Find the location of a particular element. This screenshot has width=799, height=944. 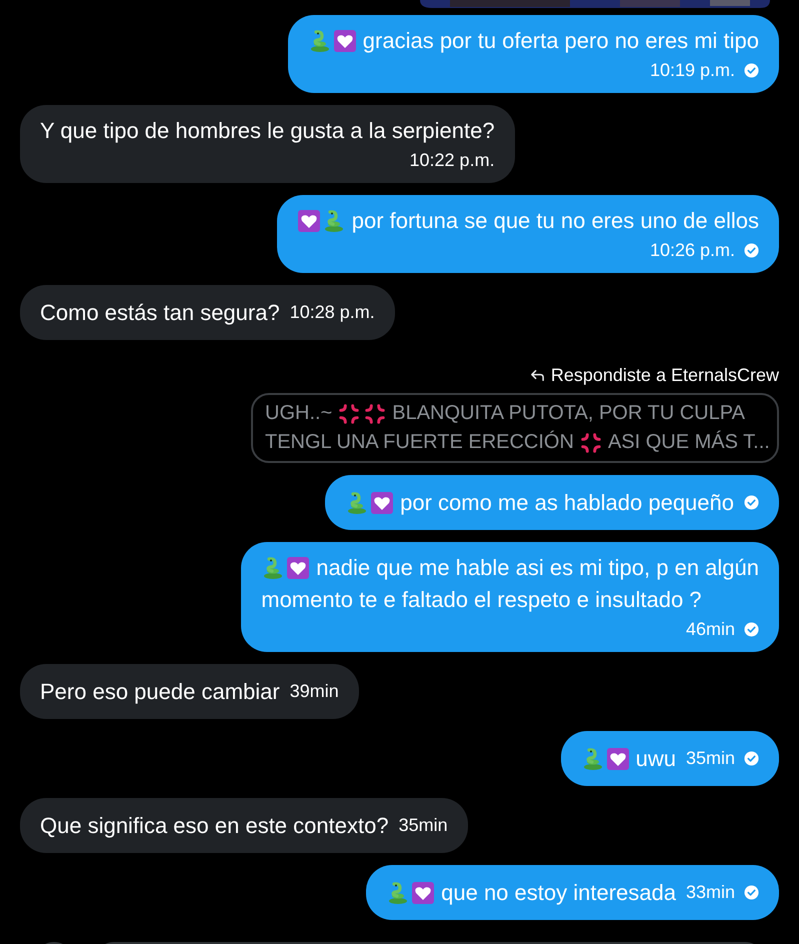

message-time: 10:22 p.m. is located at coordinates (452, 160).